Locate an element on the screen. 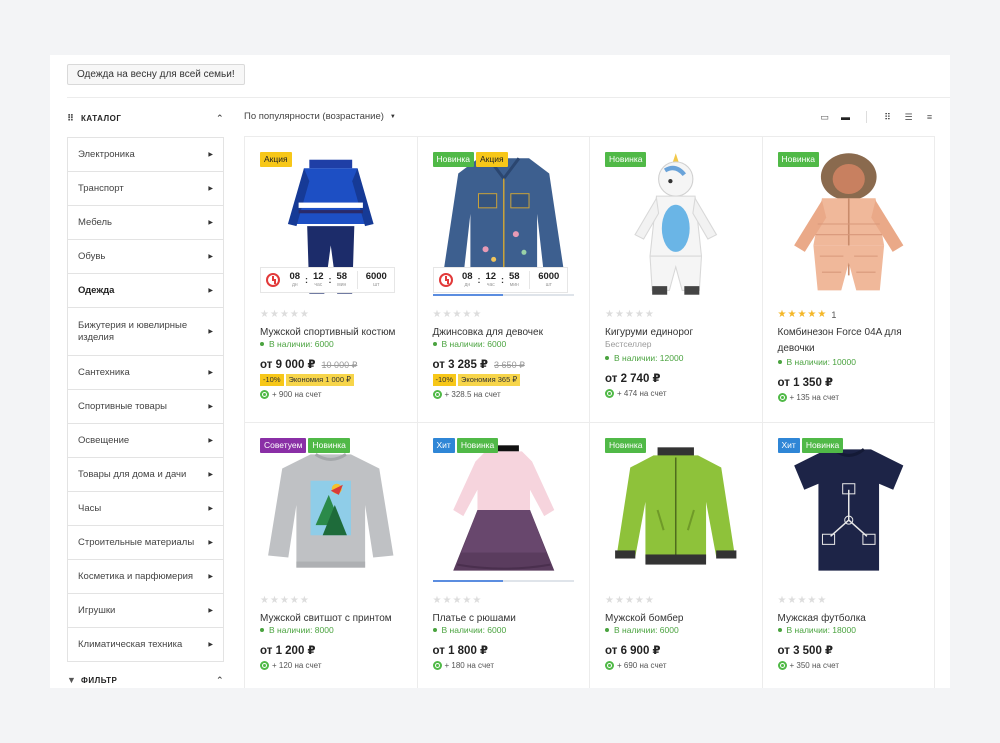 This screenshot has height=743, width=1000. price: от 3 500 ₽ is located at coordinates (805, 651).